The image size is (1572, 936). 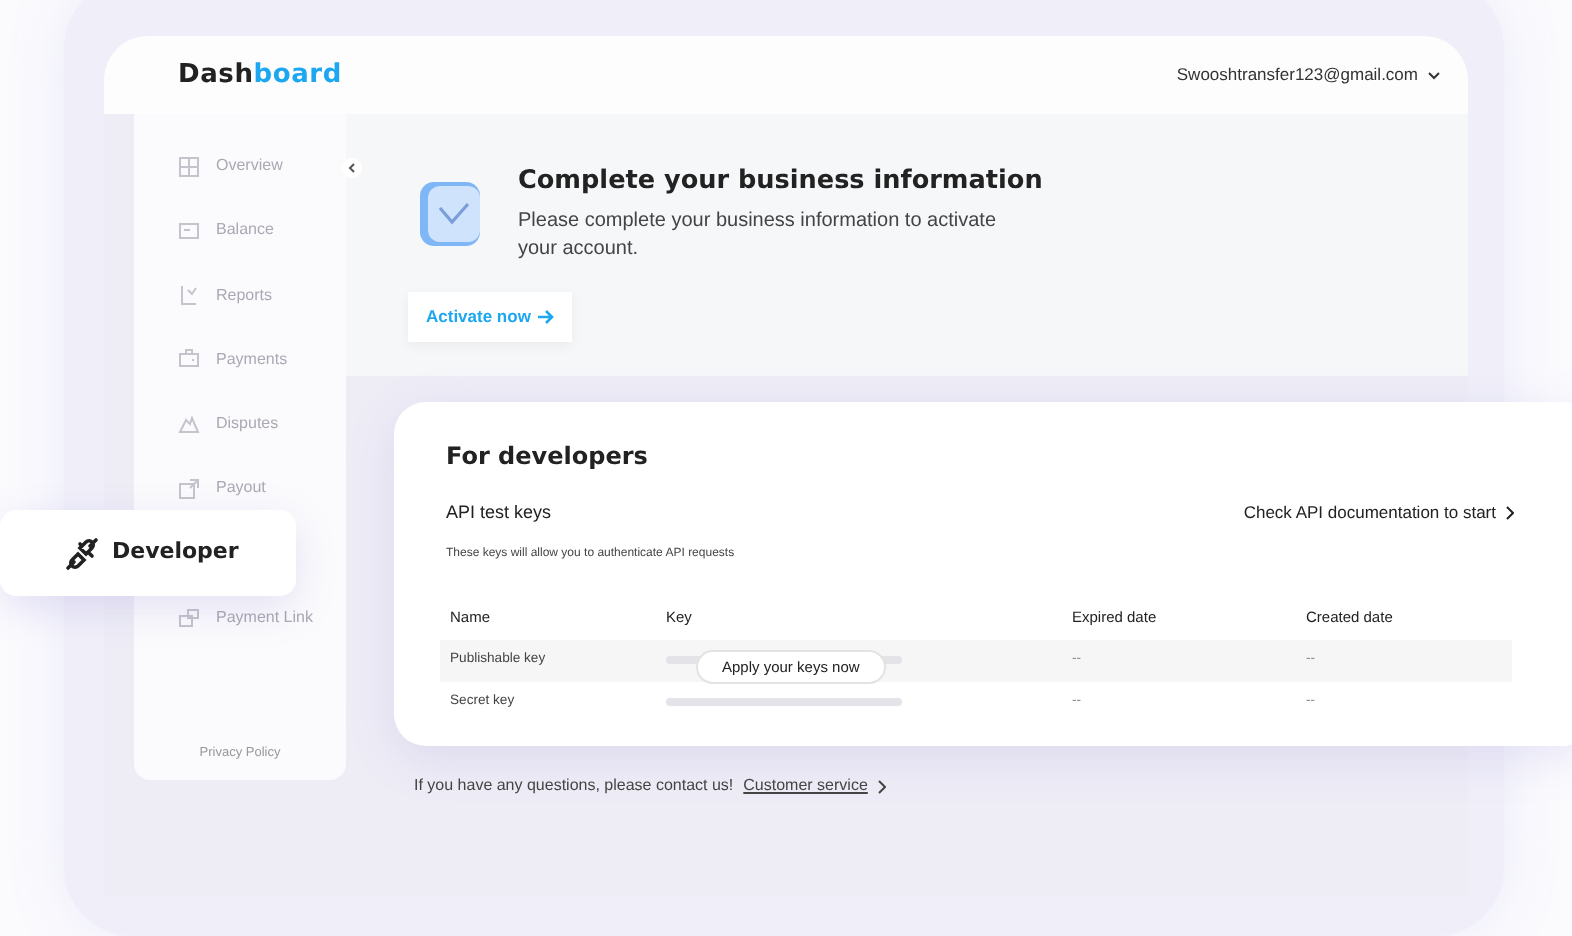 I want to click on sidebar-item: Payments, so click(x=240, y=359).